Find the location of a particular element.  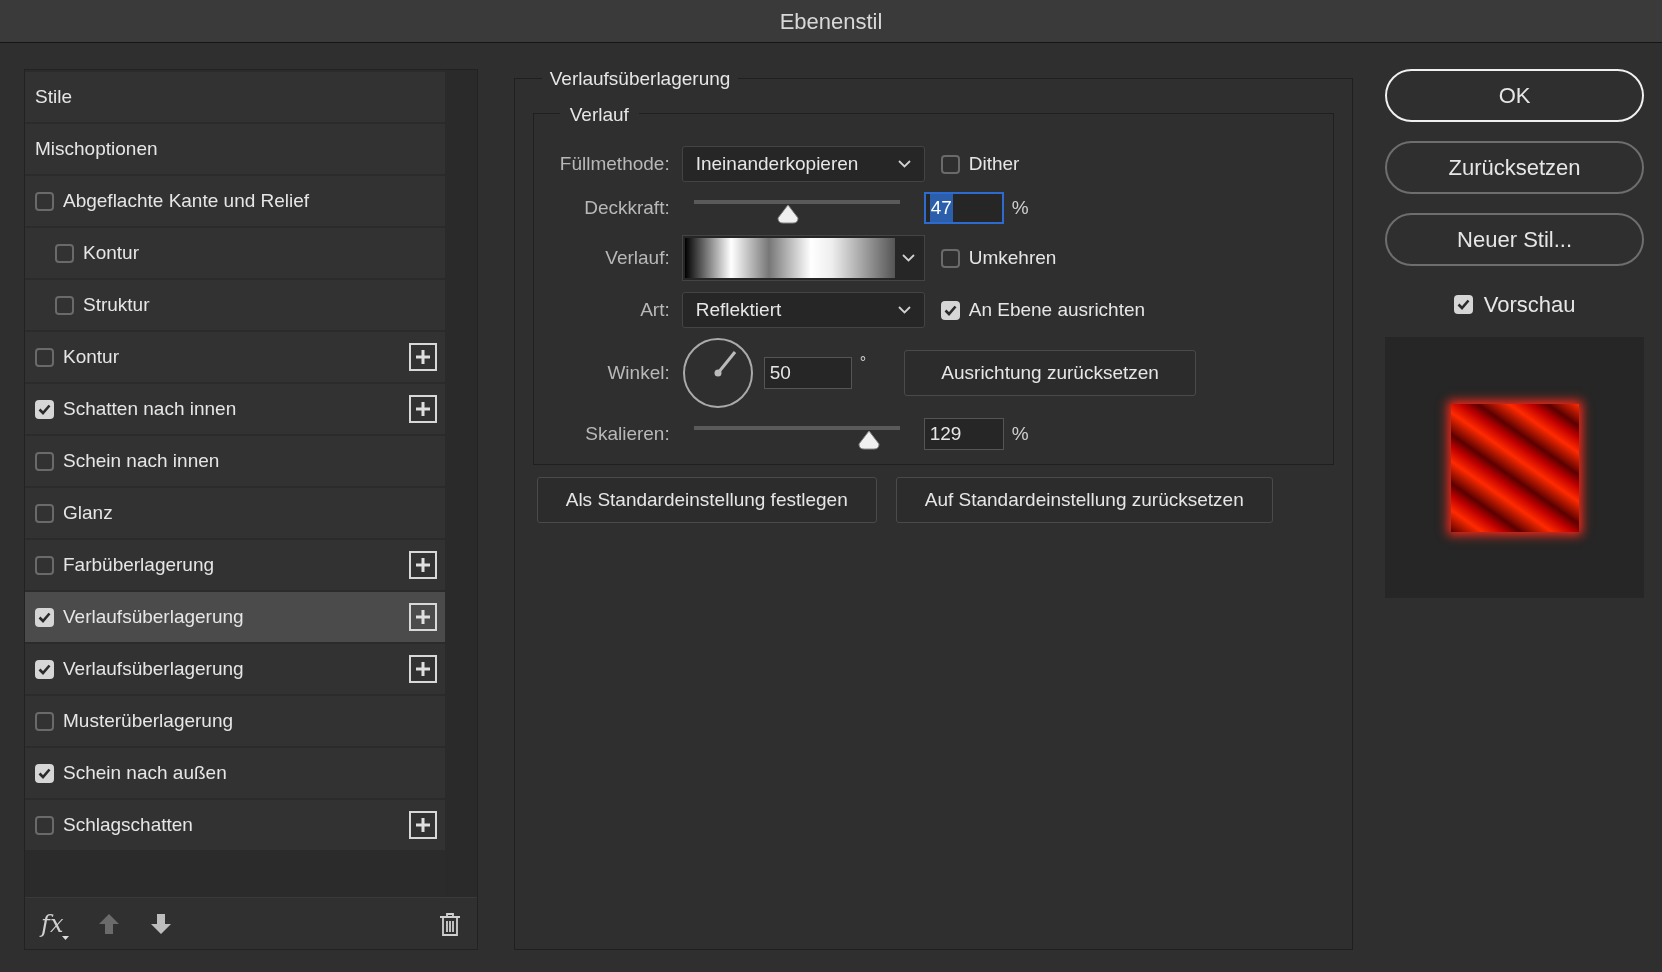

checkbox-label: Umkehren is located at coordinates (1012, 257).